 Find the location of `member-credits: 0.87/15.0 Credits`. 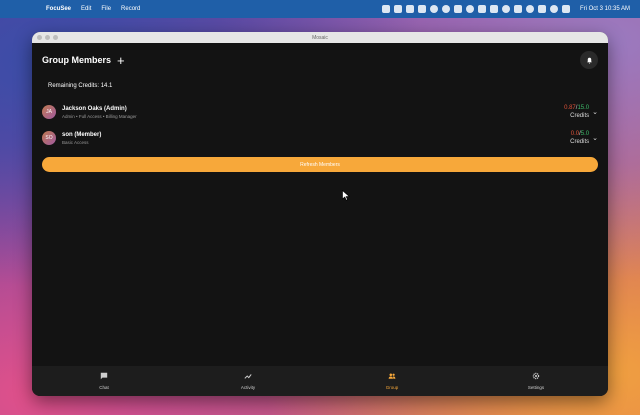

member-credits: 0.87/15.0 Credits is located at coordinates (576, 112).